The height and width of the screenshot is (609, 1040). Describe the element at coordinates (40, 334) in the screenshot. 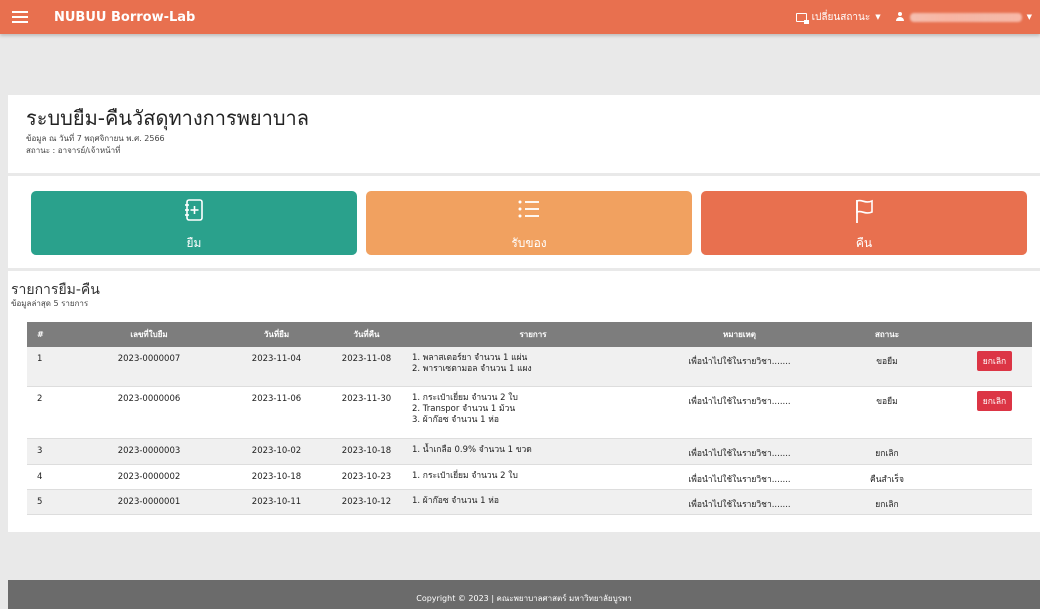

I see `col-header: #` at that location.